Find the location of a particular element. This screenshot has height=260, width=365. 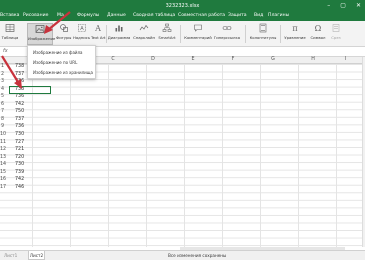

tab-plugins: Плагины is located at coordinates (278, 15).